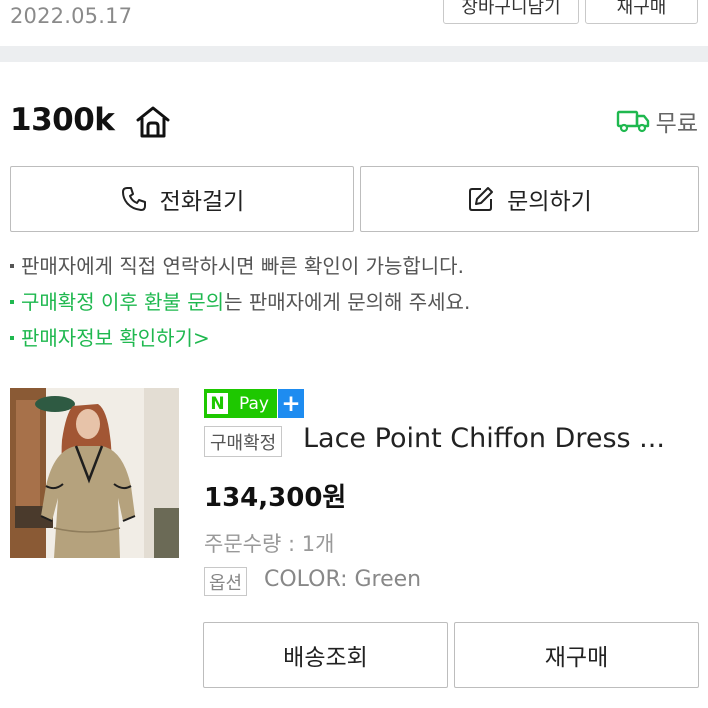 The image size is (708, 708). What do you see at coordinates (269, 544) in the screenshot?
I see `order-quantity: 주문수량 : 1개` at bounding box center [269, 544].